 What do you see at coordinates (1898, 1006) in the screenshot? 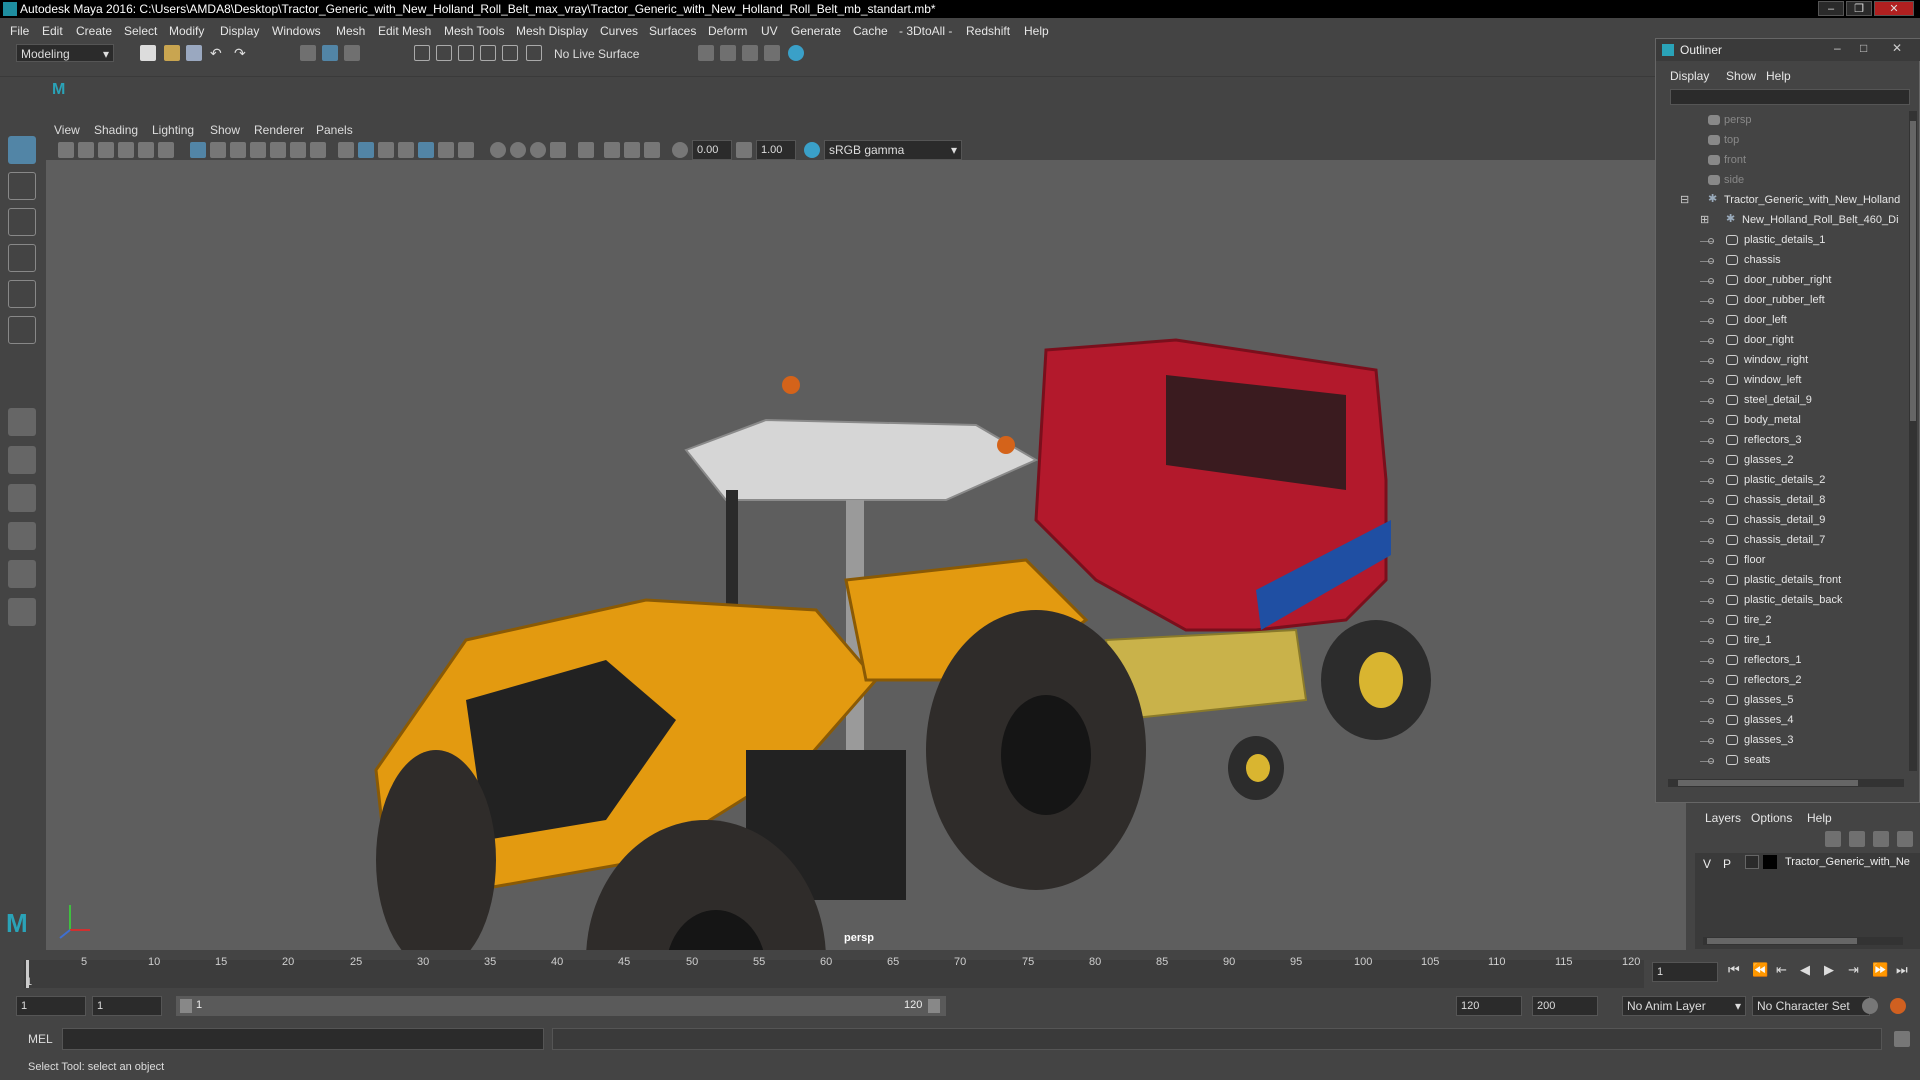
I see `animation-preferences-icon` at bounding box center [1898, 1006].